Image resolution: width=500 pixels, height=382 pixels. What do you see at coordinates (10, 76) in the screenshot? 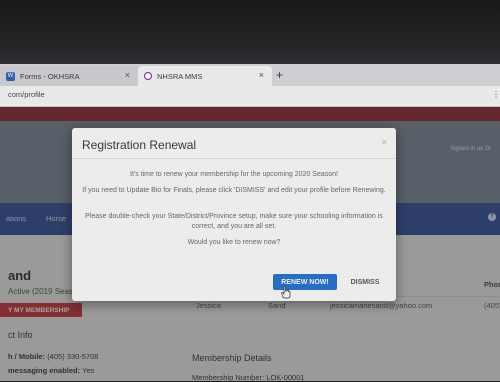
I see `forms-favicon-icon: W` at bounding box center [10, 76].